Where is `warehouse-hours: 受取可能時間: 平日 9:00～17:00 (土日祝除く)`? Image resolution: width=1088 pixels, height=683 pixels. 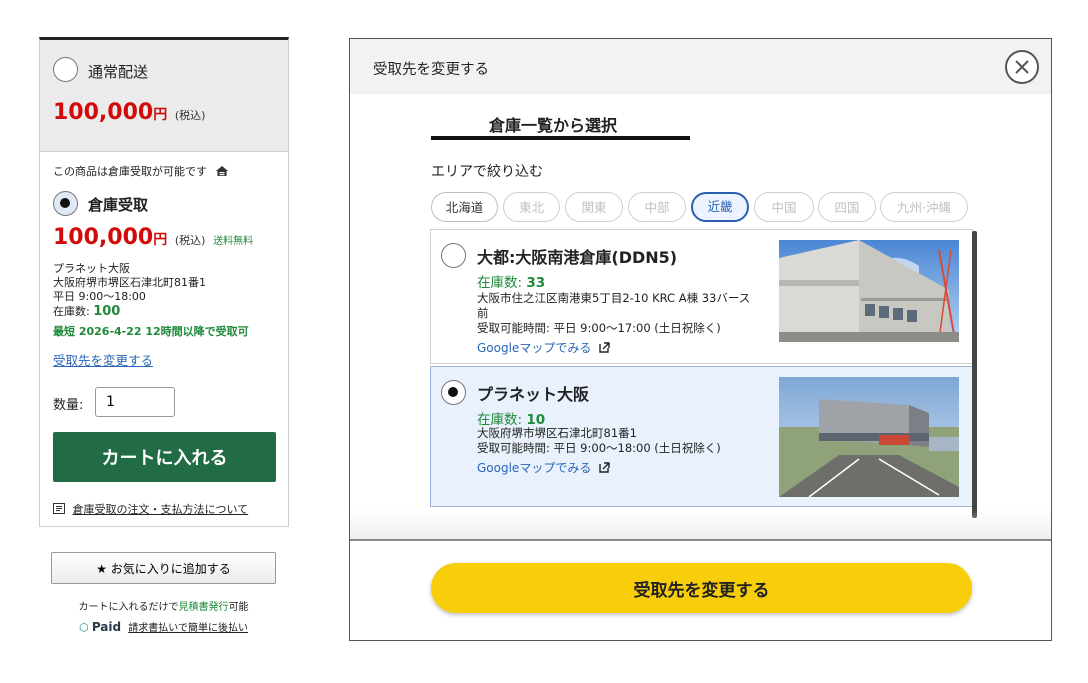
warehouse-hours: 受取可能時間: 平日 9:00～17:00 (土日祝除く) is located at coordinates (599, 328).